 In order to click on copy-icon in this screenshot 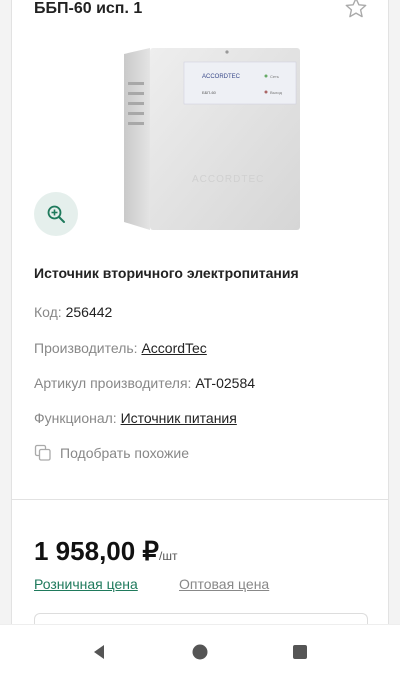, I will do `click(42, 452)`.